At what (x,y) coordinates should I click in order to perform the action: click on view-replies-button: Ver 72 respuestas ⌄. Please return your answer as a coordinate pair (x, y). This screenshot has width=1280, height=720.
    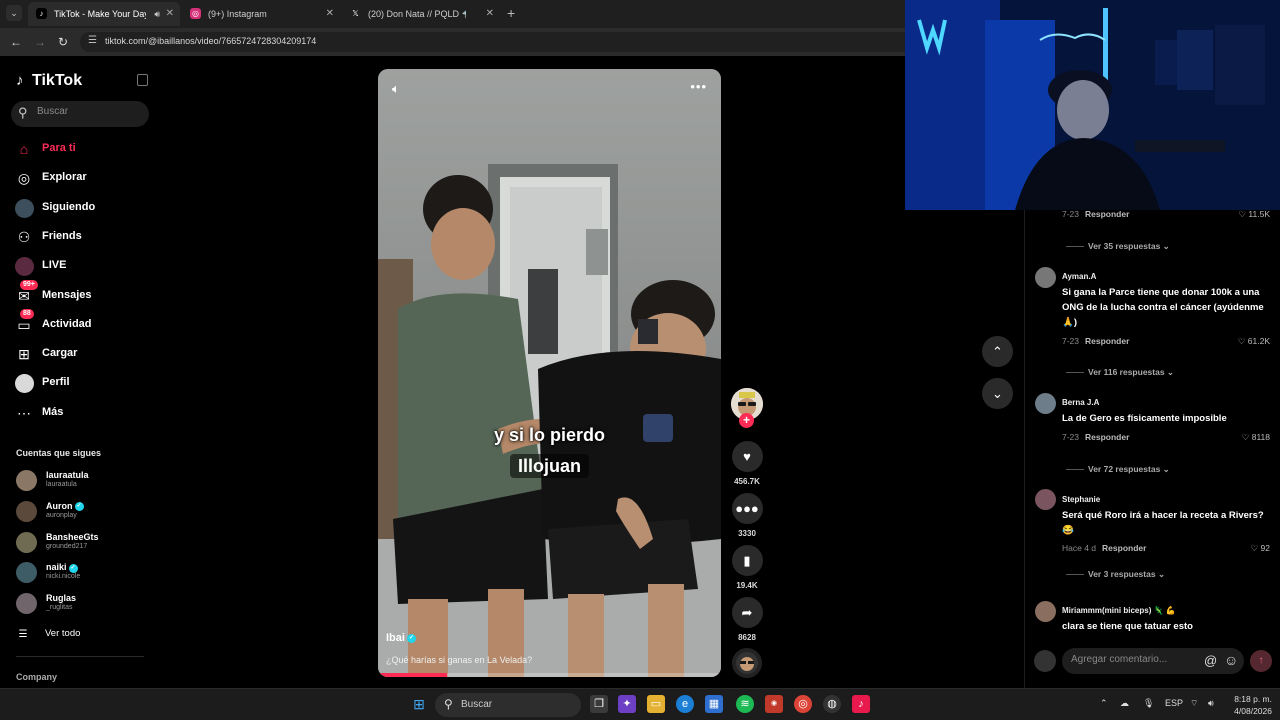
    Looking at the image, I should click on (1118, 469).